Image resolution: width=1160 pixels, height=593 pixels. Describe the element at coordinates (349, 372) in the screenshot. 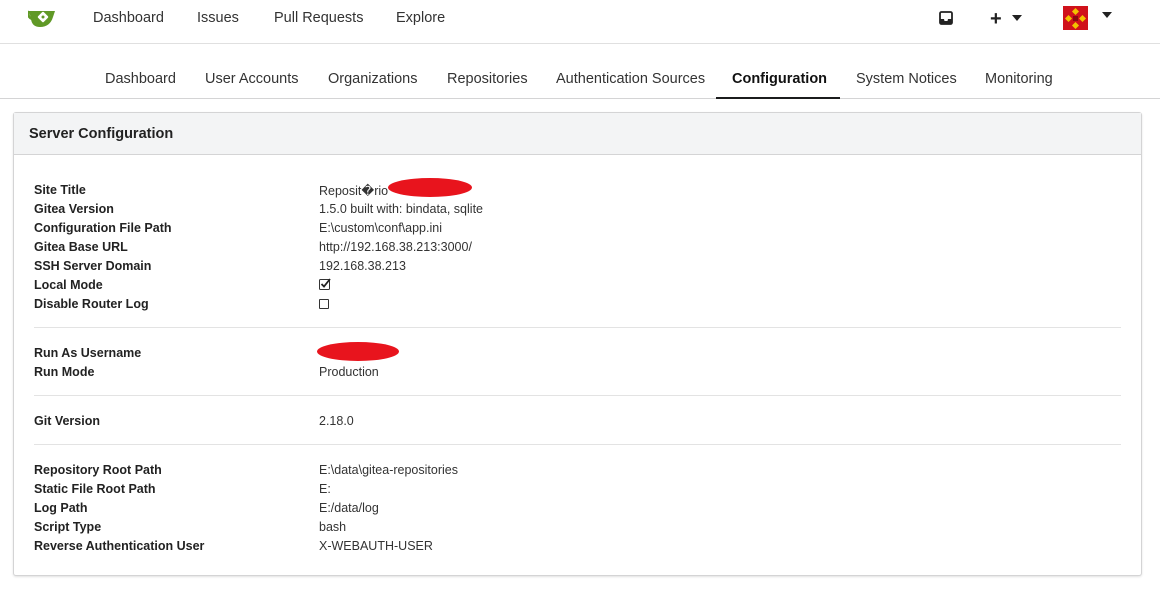

I see `value-run-mode: Production` at that location.